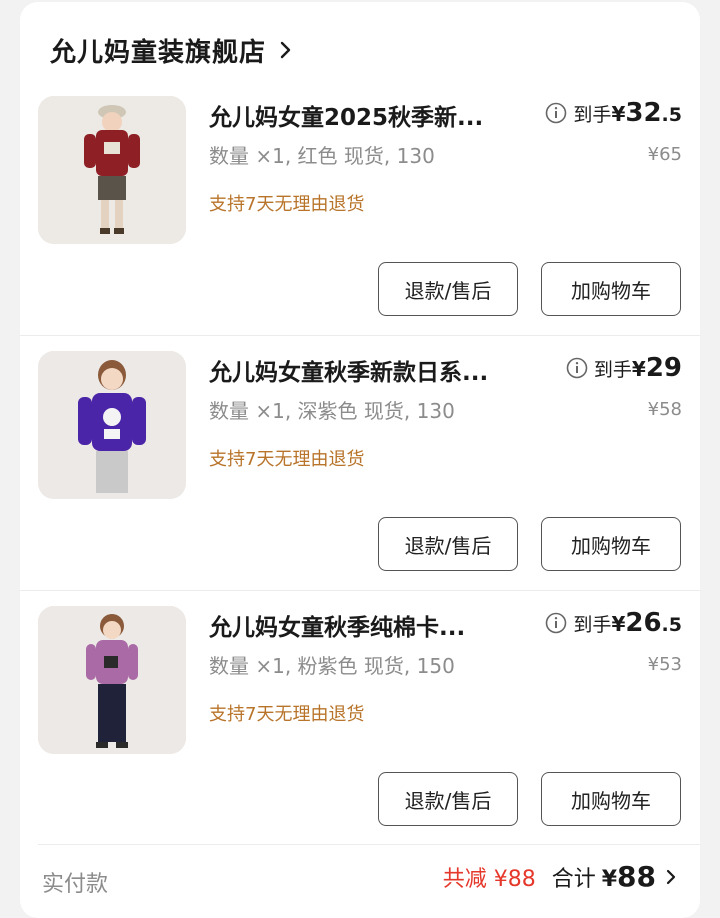 This screenshot has width=720, height=918. What do you see at coordinates (332, 411) in the screenshot?
I see `product-specs: 数量 ×1, 深紫色 现货, 130` at bounding box center [332, 411].